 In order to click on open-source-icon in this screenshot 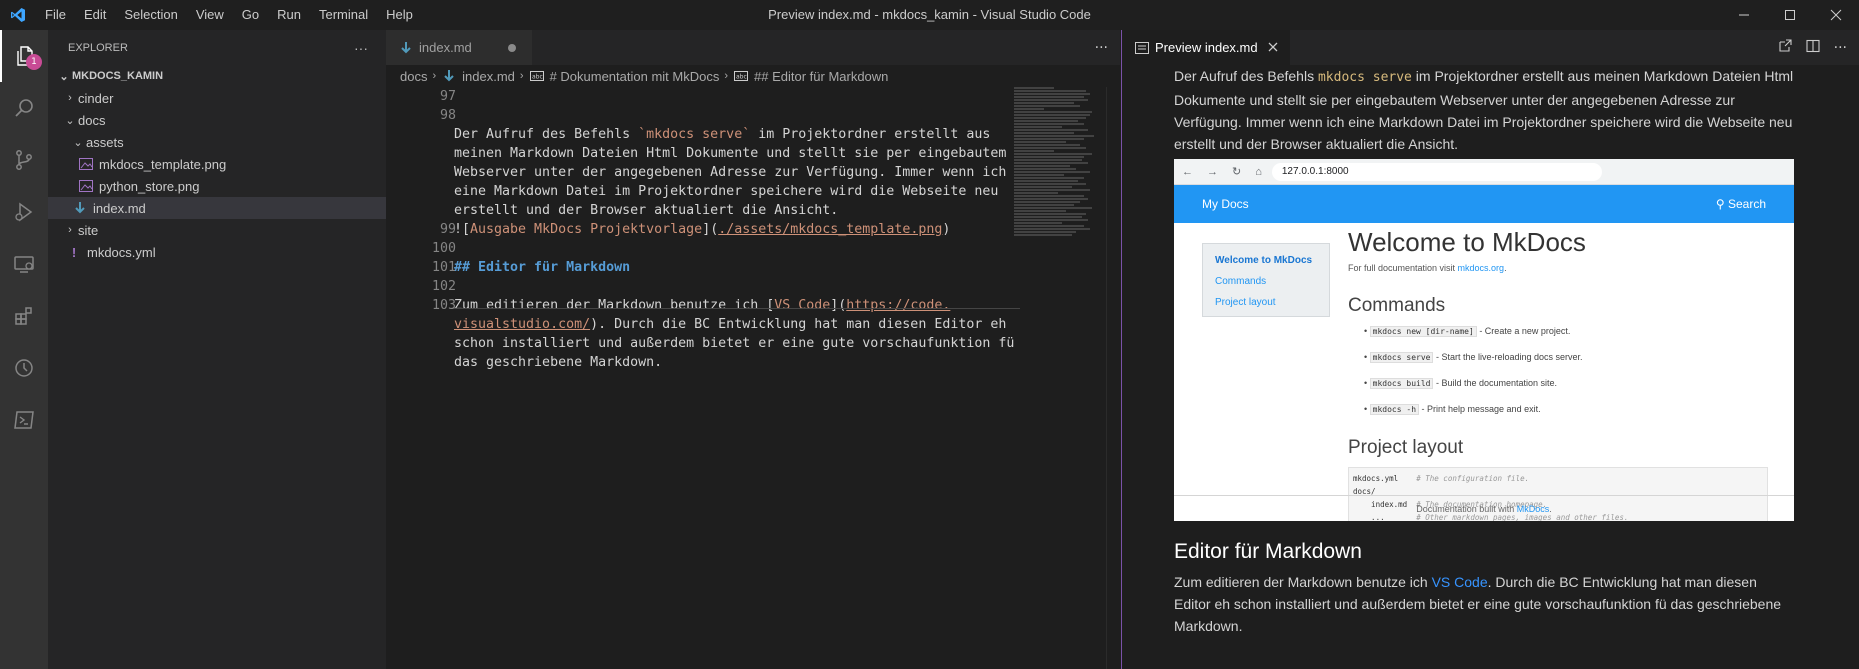, I will do `click(1785, 45)`.